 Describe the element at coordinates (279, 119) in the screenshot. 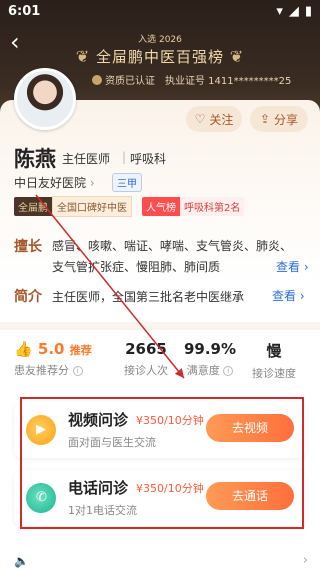

I see `share-button: ⇪ 分享` at that location.